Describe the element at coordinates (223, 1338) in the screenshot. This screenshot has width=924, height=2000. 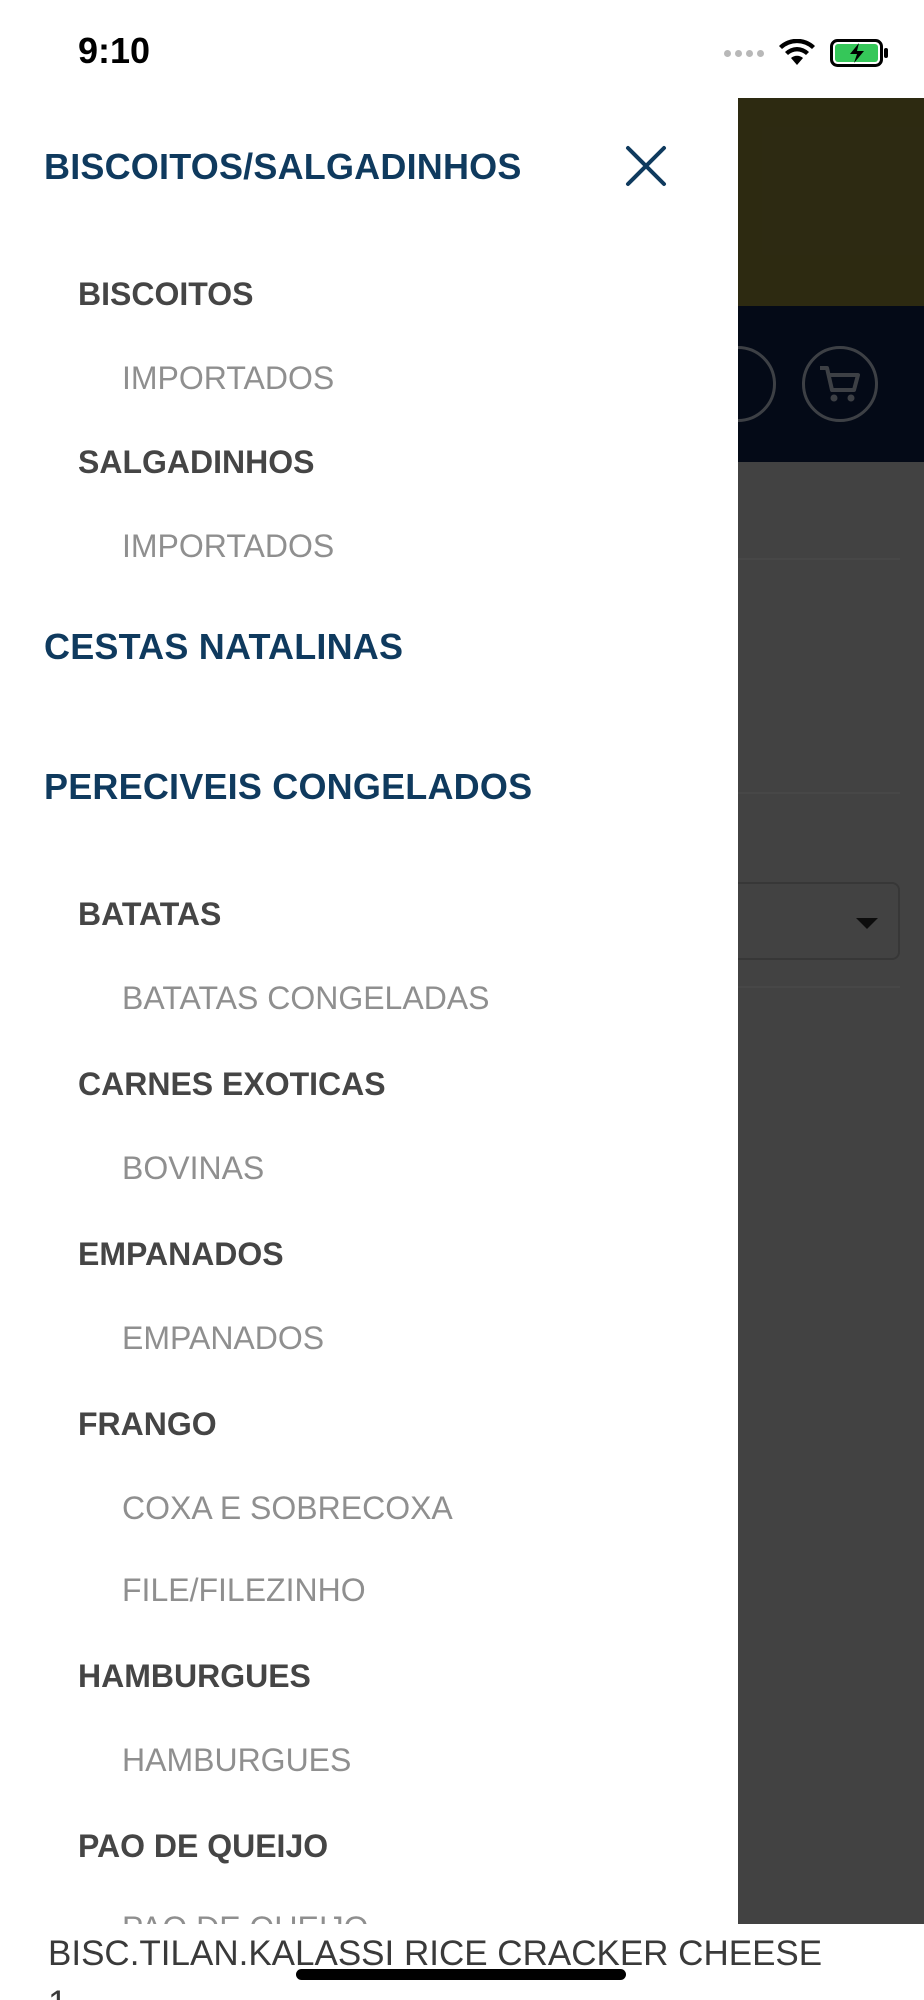
I see `menu-item-empanados: EMPANADOS` at that location.